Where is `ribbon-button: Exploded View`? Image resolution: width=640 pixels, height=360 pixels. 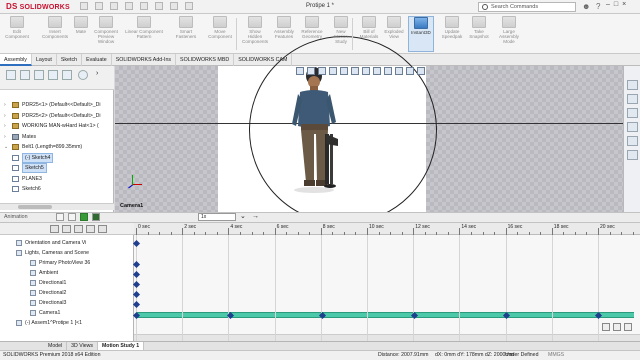
ribbon-button: Exploded View is located at coordinates (394, 34).